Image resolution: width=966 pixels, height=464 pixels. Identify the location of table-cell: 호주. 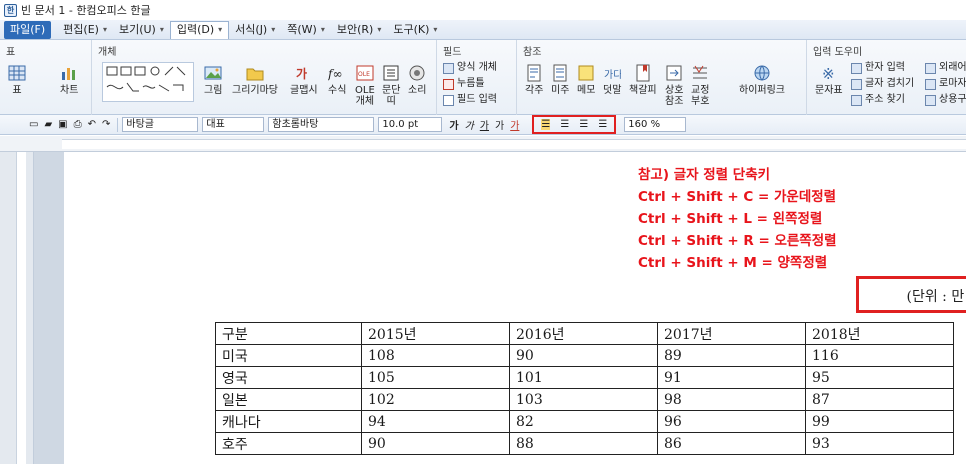
(288, 443).